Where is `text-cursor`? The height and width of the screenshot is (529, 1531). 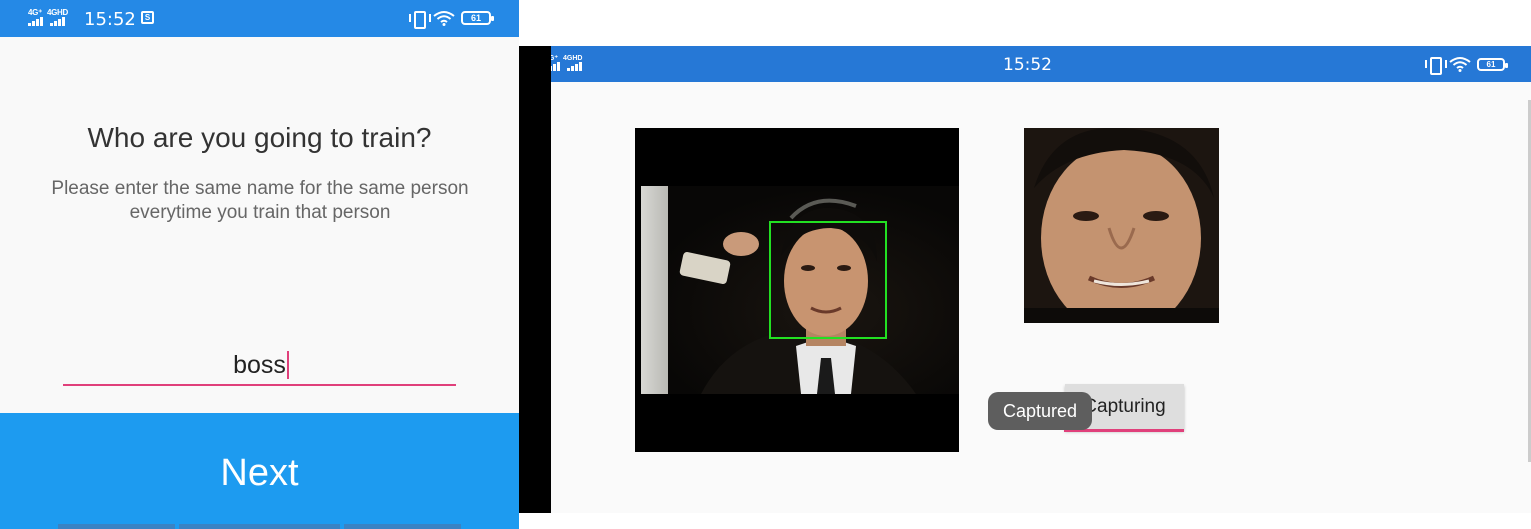 text-cursor is located at coordinates (288, 365).